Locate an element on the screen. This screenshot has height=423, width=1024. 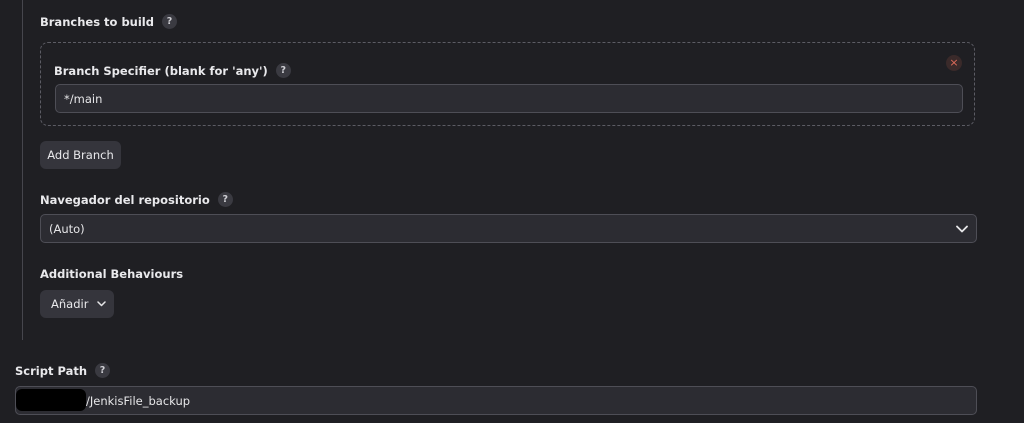
repo-browser-selected: (Auto) is located at coordinates (67, 228).